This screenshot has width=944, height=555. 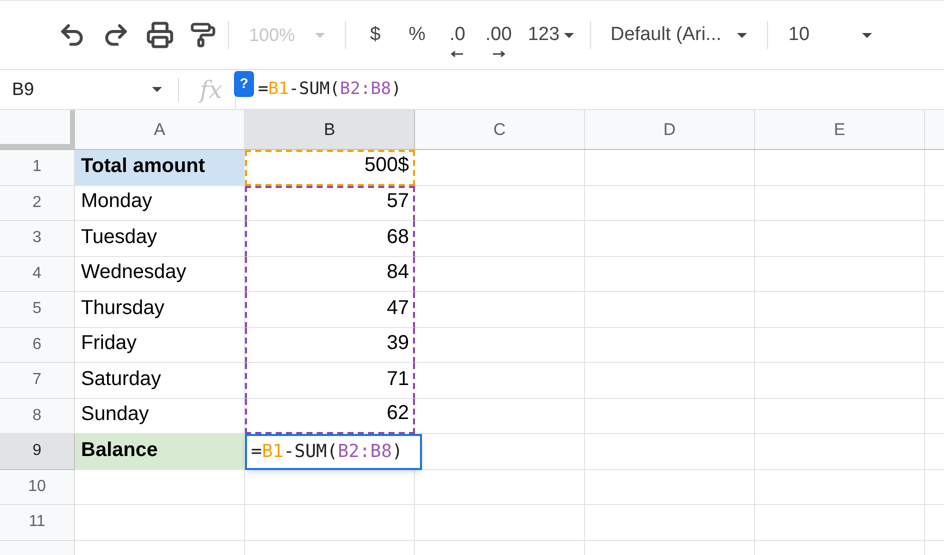 What do you see at coordinates (330, 380) in the screenshot?
I see `table-cell: 71` at bounding box center [330, 380].